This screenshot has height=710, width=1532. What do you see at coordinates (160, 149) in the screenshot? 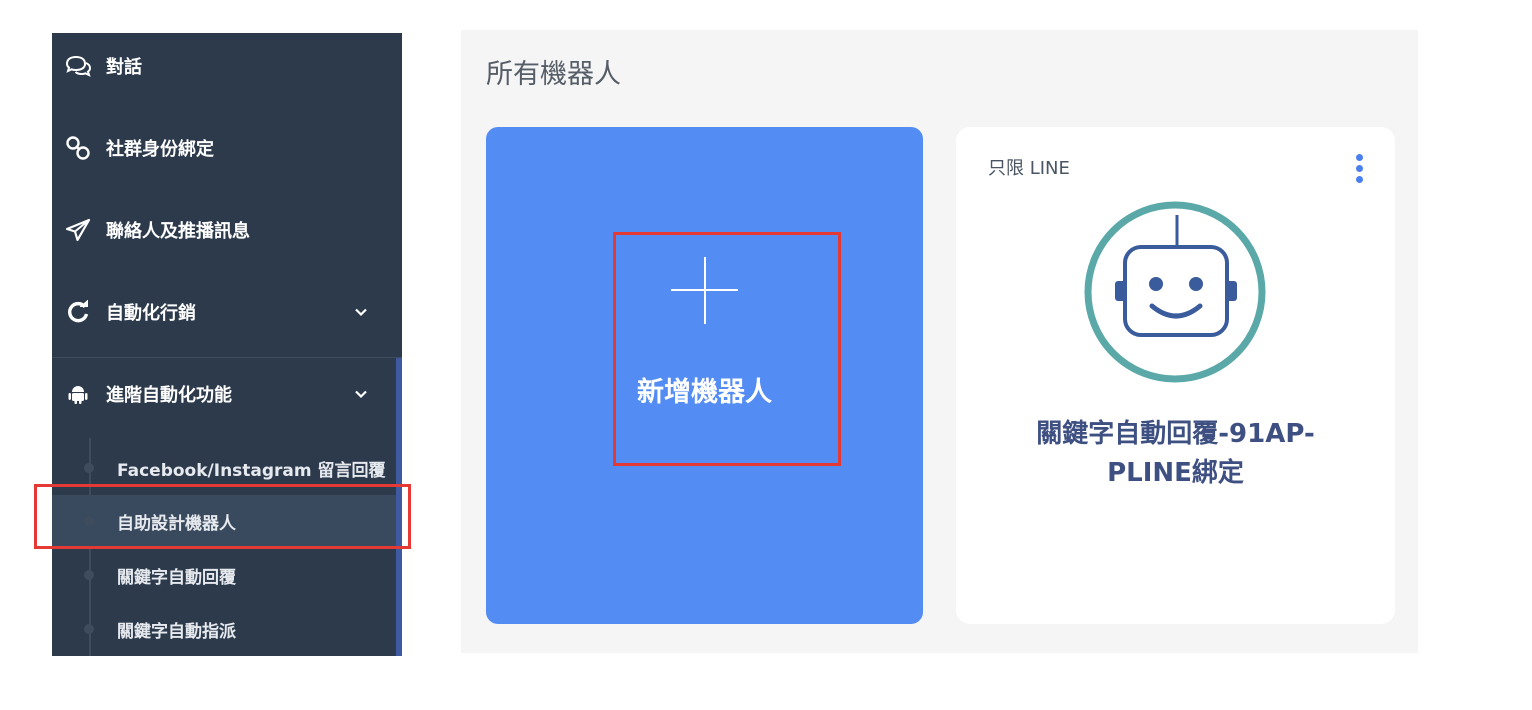
I see `sidebar-item-label: 社群身份綁定` at bounding box center [160, 149].